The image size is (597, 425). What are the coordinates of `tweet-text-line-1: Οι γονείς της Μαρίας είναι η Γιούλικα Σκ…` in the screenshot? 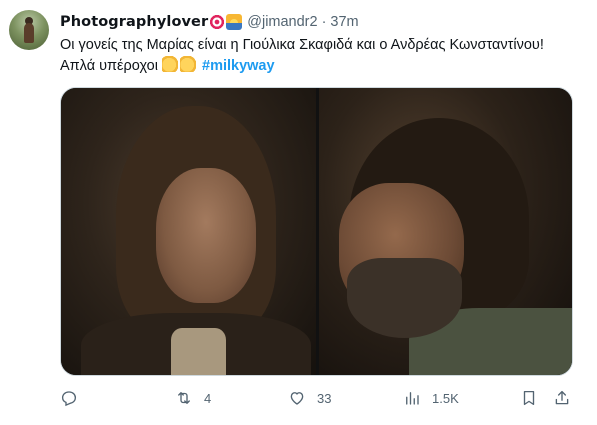 It's located at (302, 45).